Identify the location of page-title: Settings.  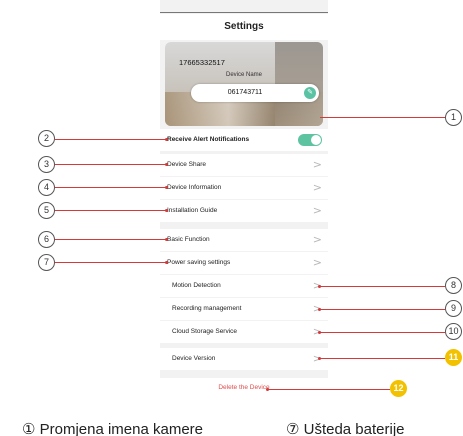
(244, 27).